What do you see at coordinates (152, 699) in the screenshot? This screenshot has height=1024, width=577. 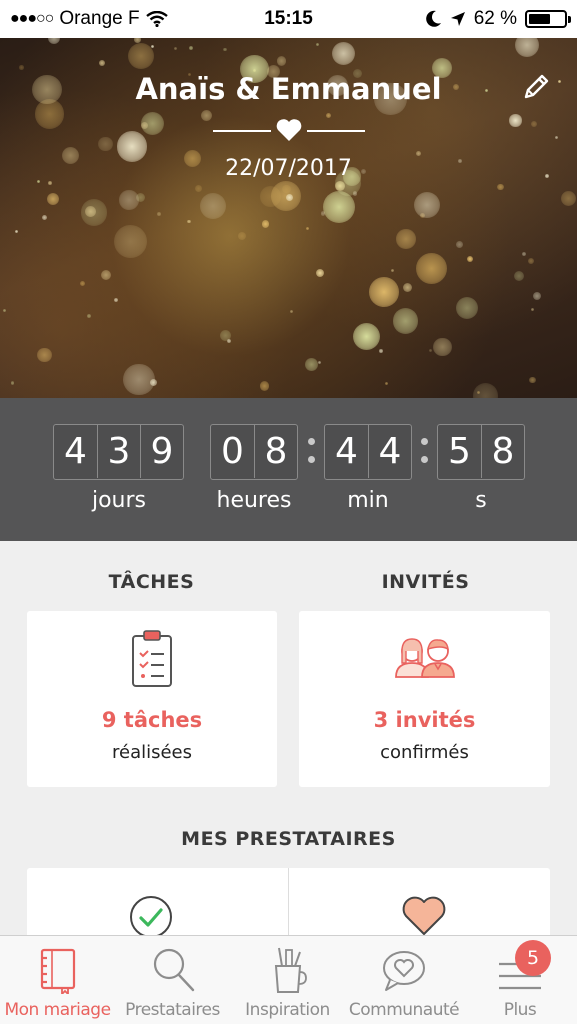 I see `tasks-card: 9 tâches réalisées` at bounding box center [152, 699].